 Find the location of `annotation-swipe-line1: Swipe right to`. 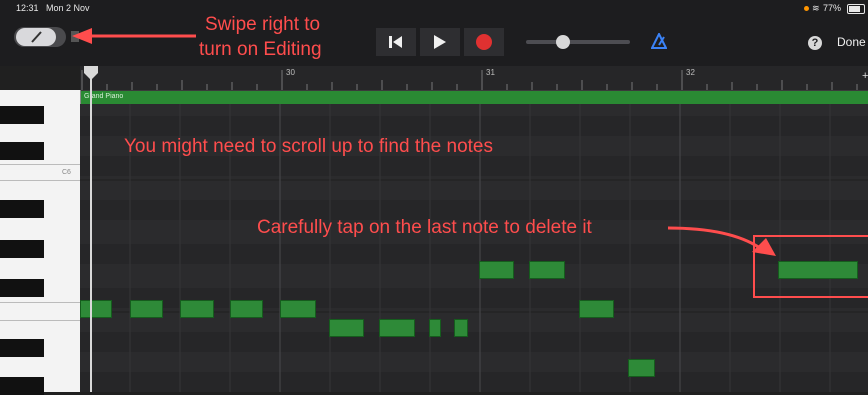

annotation-swipe-line1: Swipe right to is located at coordinates (263, 24).